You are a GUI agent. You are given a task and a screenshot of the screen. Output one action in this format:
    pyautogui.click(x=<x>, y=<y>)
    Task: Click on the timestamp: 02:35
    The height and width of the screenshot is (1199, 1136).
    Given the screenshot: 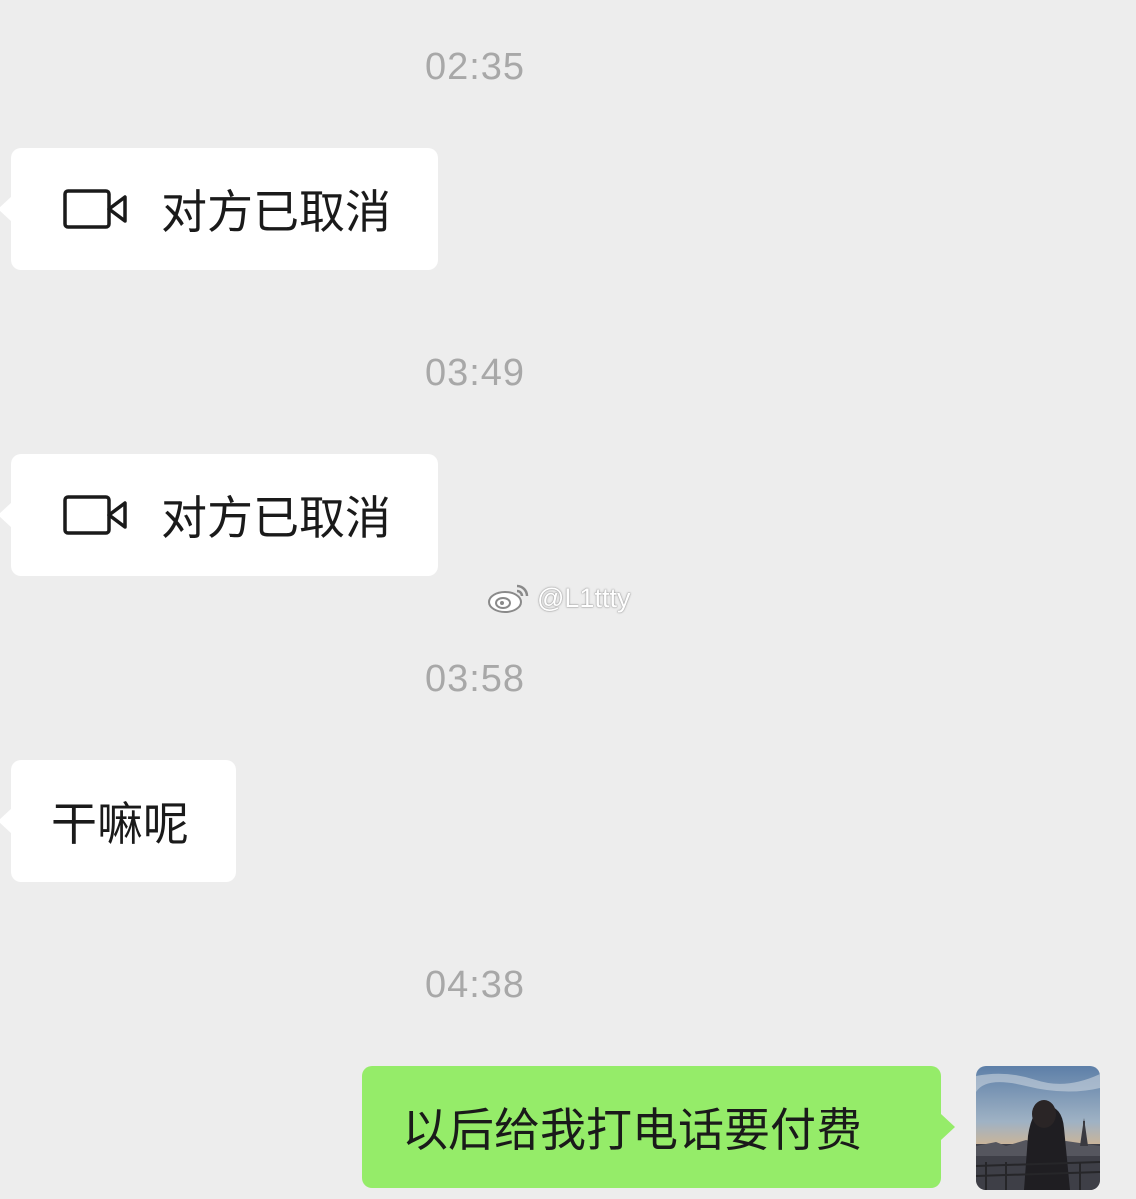 What is the action you would take?
    pyautogui.click(x=475, y=67)
    